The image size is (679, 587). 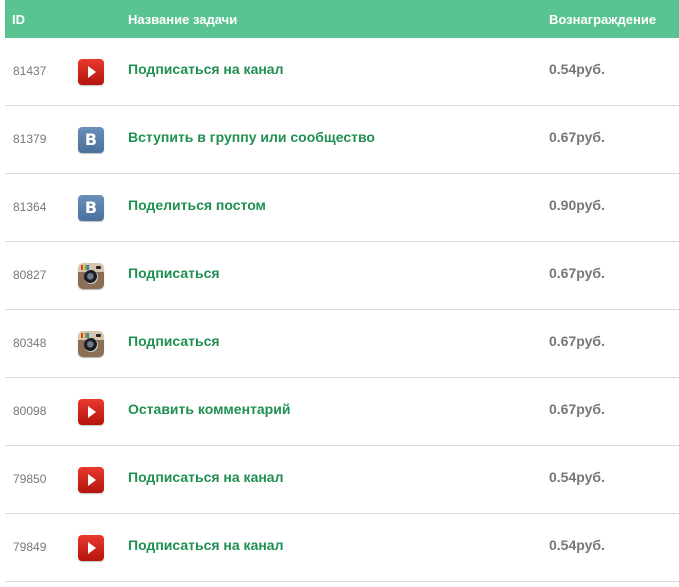 What do you see at coordinates (342, 412) in the screenshot?
I see `table-row: 80098 Оставить комментарий 0.67руб.` at bounding box center [342, 412].